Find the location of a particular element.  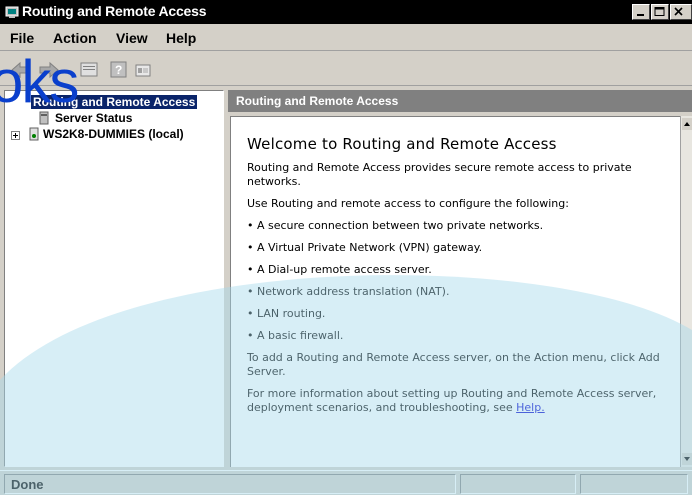

scroll-up-button is located at coordinates (687, 124).